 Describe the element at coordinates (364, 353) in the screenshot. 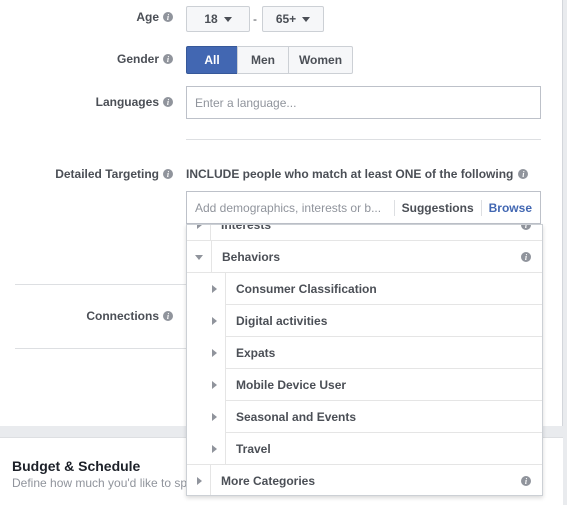

I see `subcategory-item: Expats` at that location.